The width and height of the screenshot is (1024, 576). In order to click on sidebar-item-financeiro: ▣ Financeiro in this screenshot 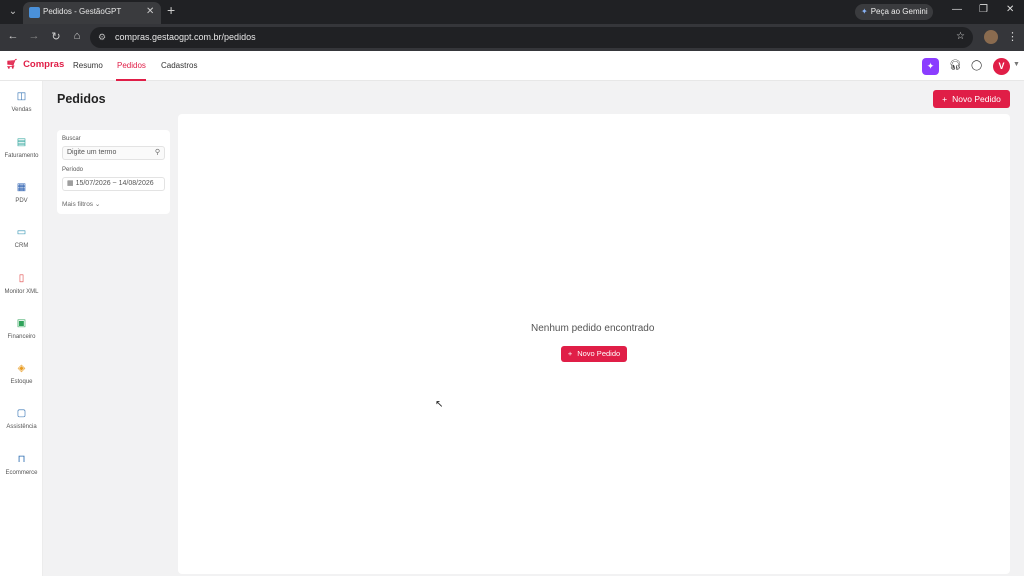, I will do `click(21, 338)`.